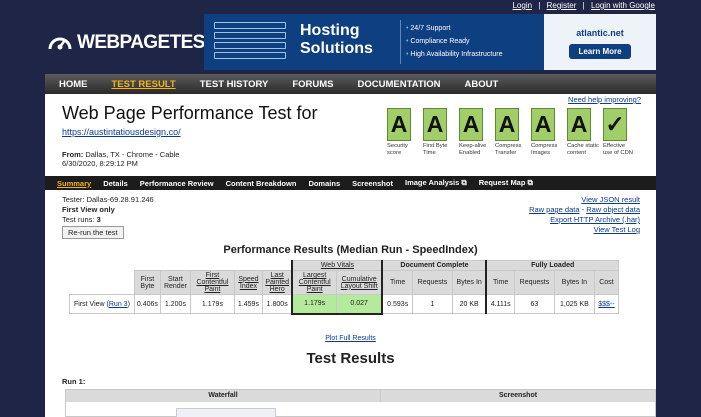 The height and width of the screenshot is (417, 701). What do you see at coordinates (359, 304) in the screenshot?
I see `value-cls: 0.027` at bounding box center [359, 304].